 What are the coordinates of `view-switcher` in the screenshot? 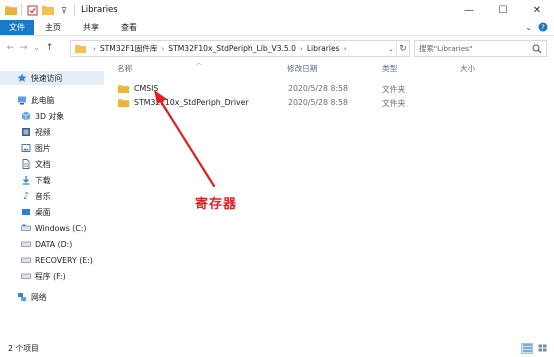 It's located at (537, 348).